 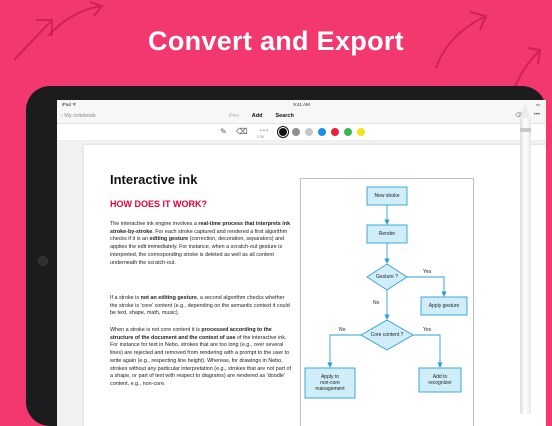 What do you see at coordinates (387, 335) in the screenshot?
I see `node-core-content: Core content ?` at bounding box center [387, 335].